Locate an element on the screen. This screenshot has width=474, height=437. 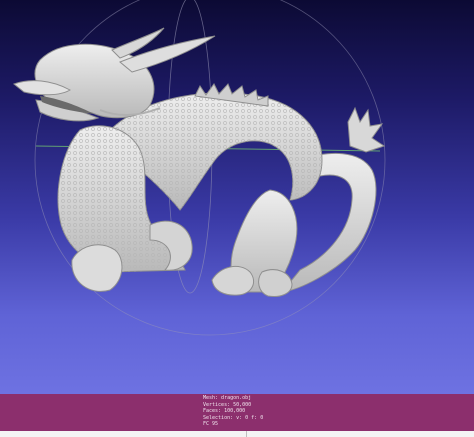
selection-info: Selection: v: 0 f: 0 is located at coordinates (233, 417).